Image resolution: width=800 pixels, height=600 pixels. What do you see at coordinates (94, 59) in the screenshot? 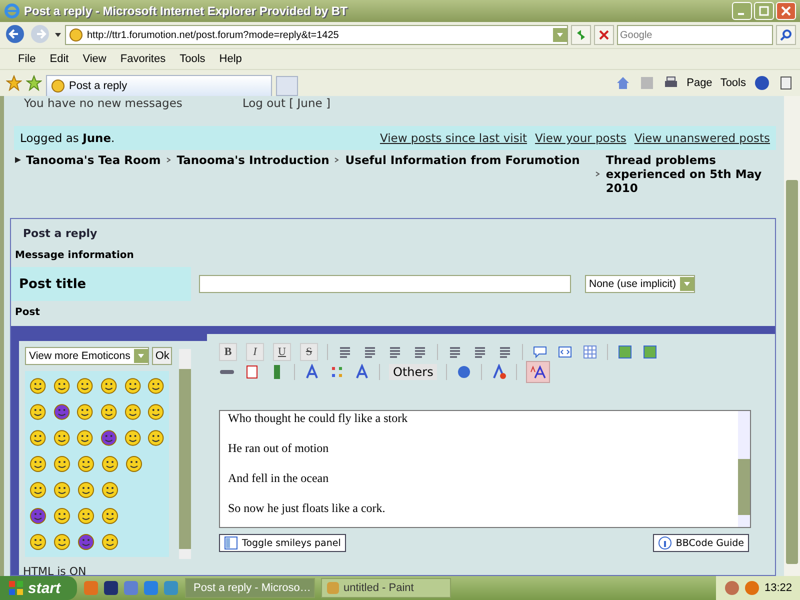
I see `menu-item: View` at bounding box center [94, 59].